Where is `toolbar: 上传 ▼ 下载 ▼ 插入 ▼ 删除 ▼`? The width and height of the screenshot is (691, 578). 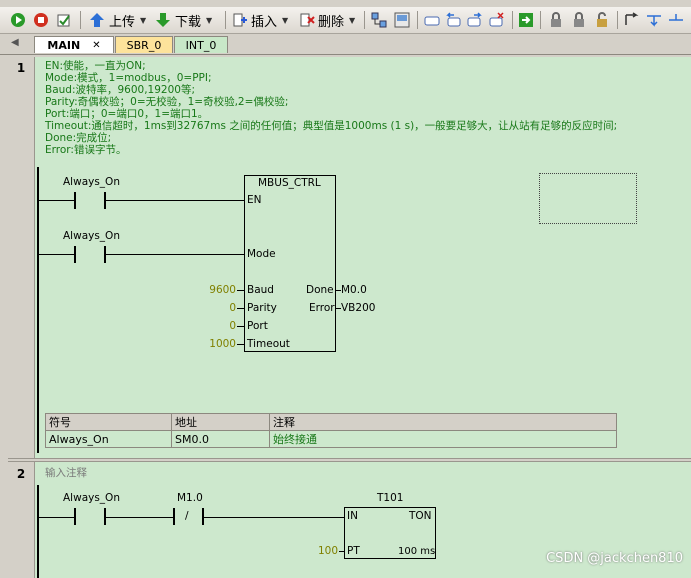 toolbar: 上传 ▼ 下载 ▼ 插入 ▼ 删除 ▼ is located at coordinates (345, 20).